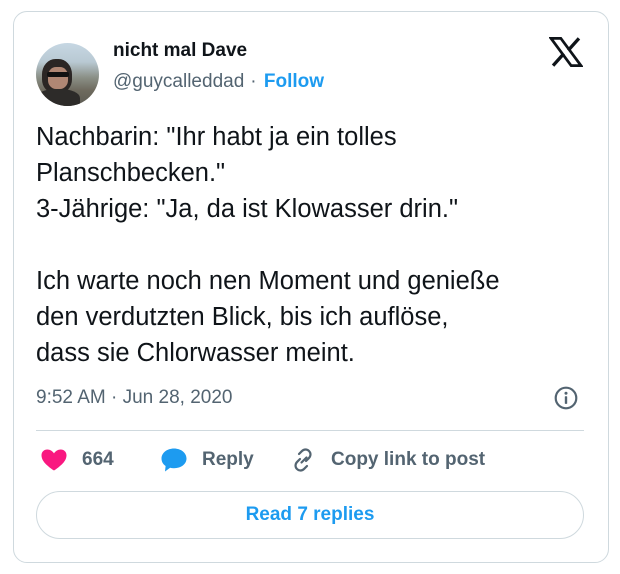  What do you see at coordinates (67, 74) in the screenshot?
I see `avatar` at bounding box center [67, 74].